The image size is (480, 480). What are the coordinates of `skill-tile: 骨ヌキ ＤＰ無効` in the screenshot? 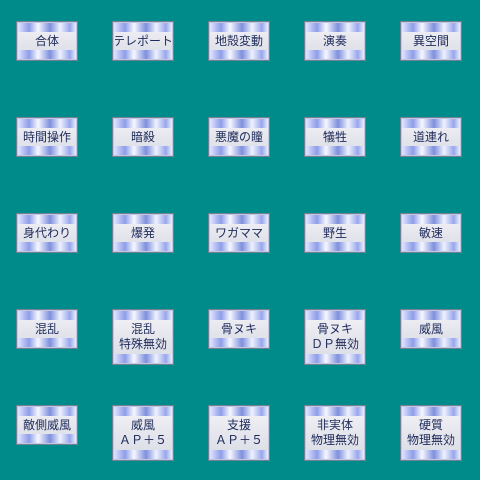 It's located at (335, 337).